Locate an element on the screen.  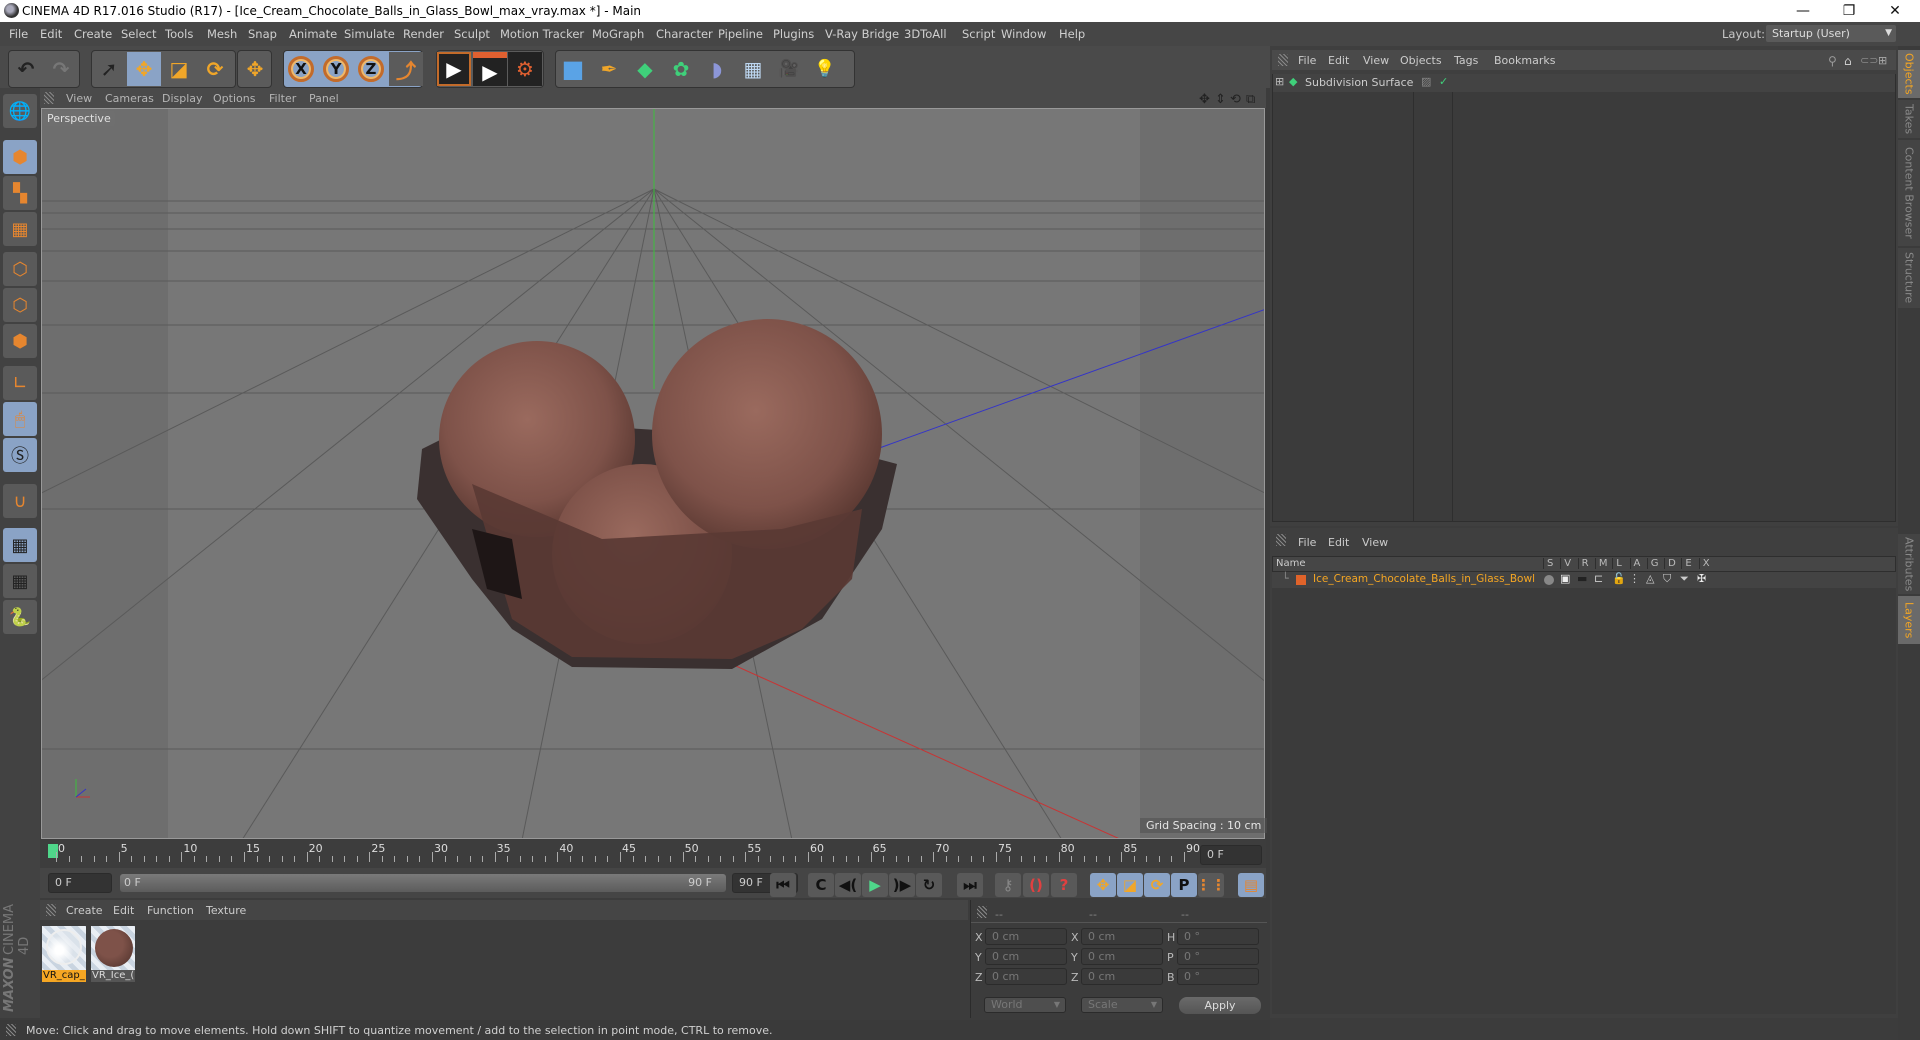
play-button: ▶ is located at coordinates (875, 885).